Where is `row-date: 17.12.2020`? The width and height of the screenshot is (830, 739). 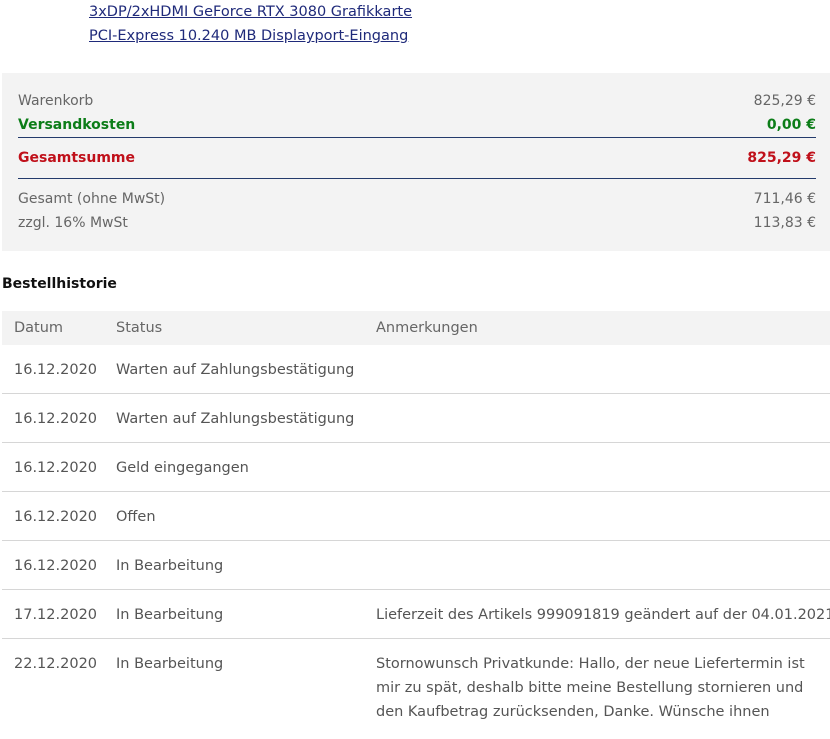
row-date: 17.12.2020 is located at coordinates (56, 615).